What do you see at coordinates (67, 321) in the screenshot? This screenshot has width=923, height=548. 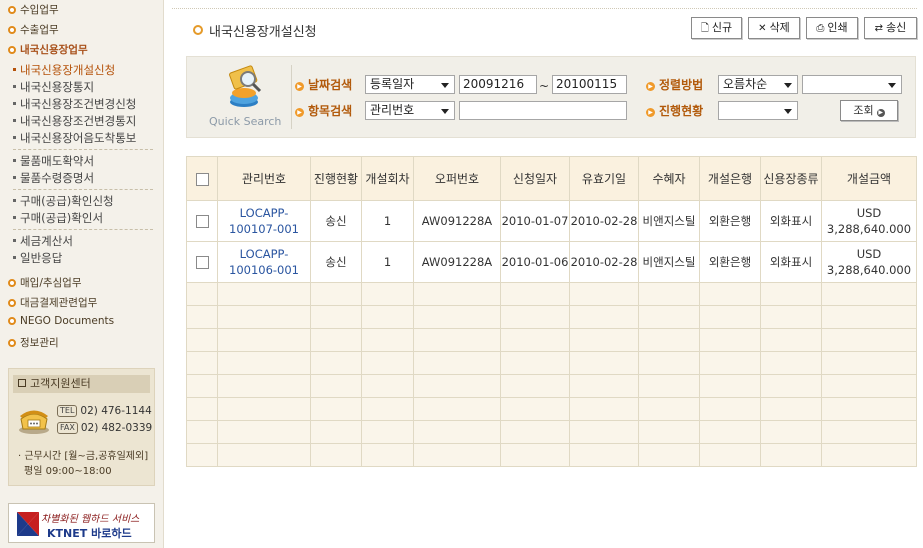 I see `menu-label: NEGO Documents` at bounding box center [67, 321].